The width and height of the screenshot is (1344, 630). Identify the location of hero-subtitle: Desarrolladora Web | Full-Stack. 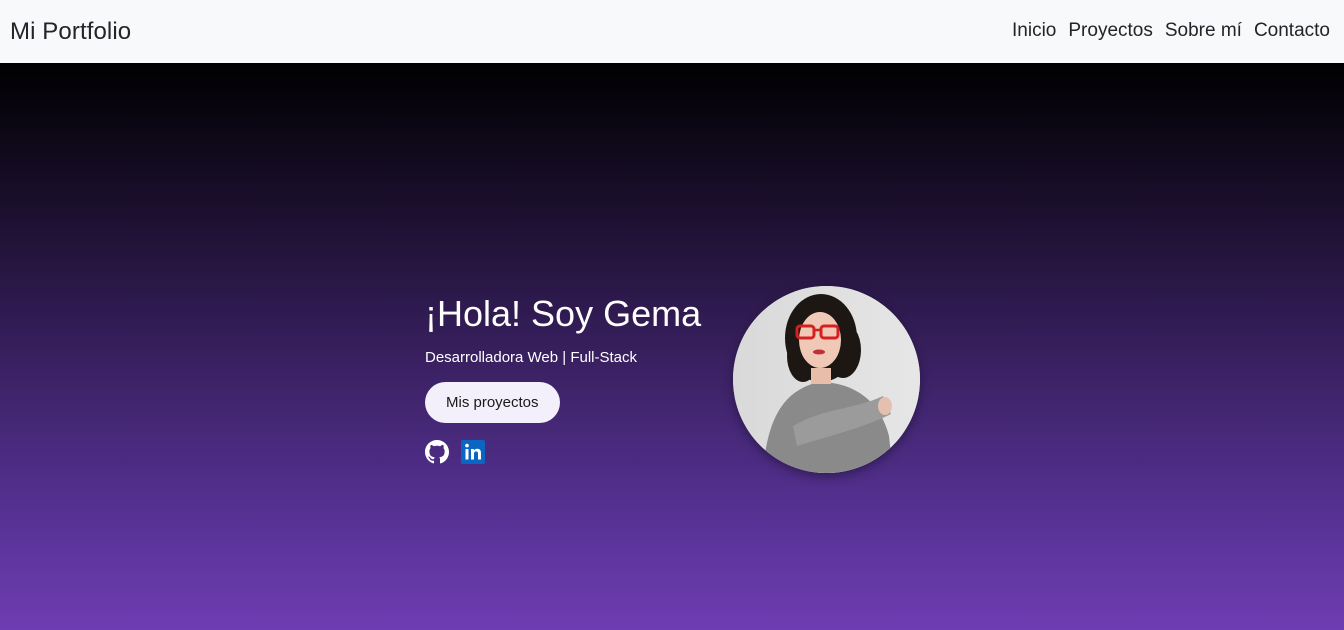
(531, 357).